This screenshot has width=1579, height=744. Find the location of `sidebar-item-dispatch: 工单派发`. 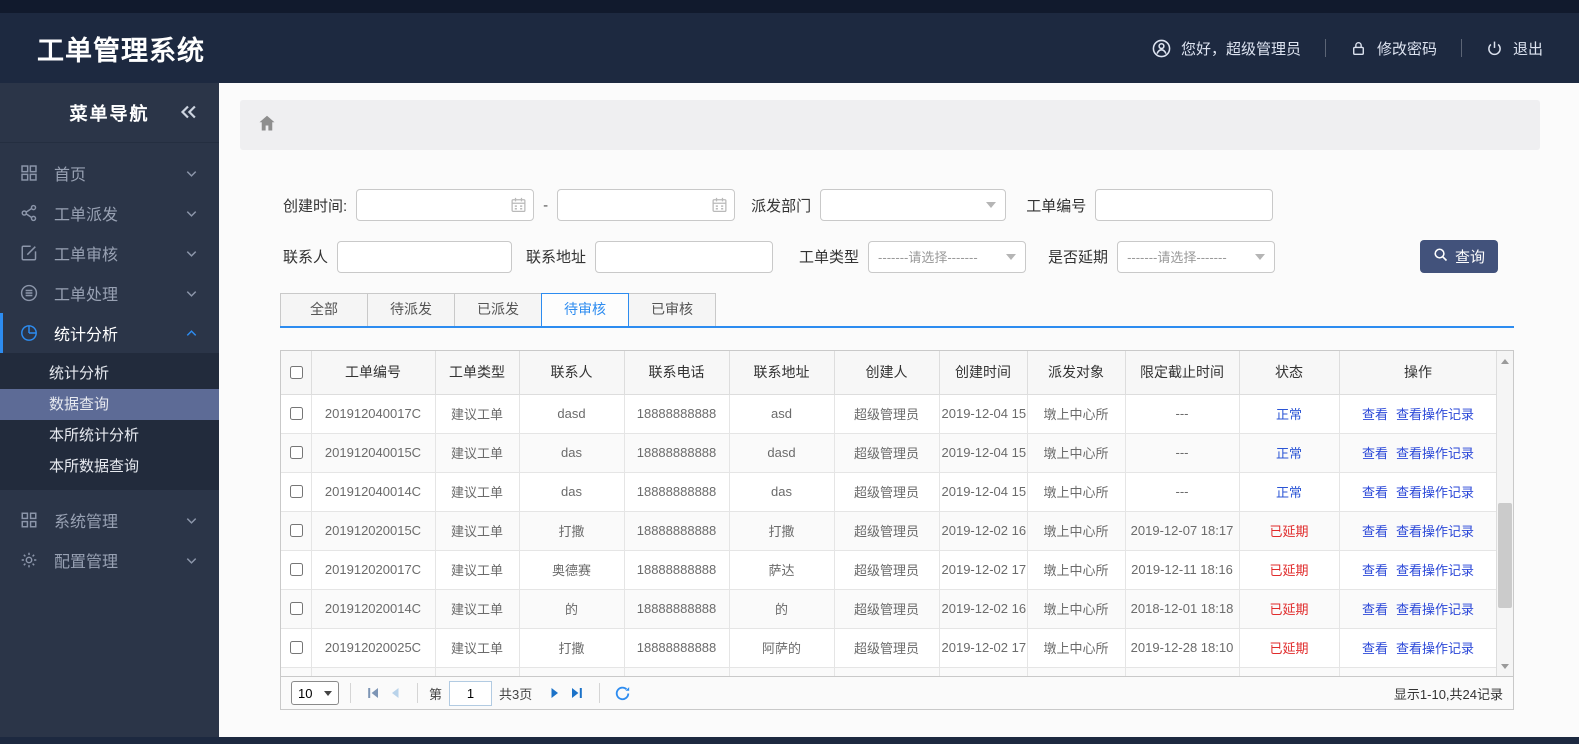

sidebar-item-dispatch: 工单派发 is located at coordinates (109, 213).